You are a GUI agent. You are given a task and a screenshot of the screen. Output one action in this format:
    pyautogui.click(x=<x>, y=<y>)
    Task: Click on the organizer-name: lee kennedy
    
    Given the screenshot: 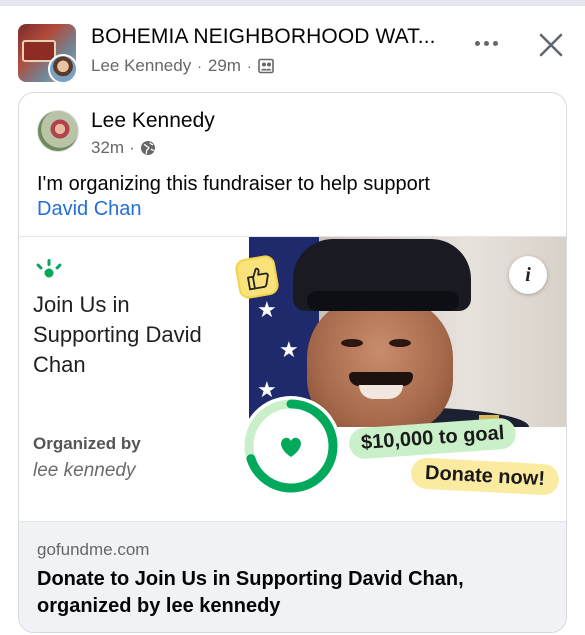 What is the action you would take?
    pyautogui.click(x=84, y=470)
    